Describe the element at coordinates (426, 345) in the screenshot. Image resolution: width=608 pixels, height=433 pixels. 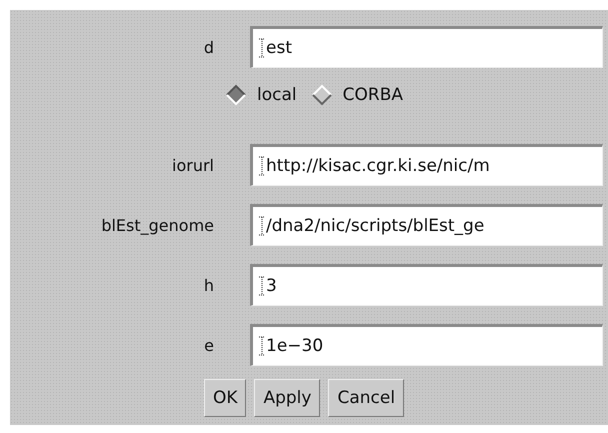
I see `input-field: 1e−30` at that location.